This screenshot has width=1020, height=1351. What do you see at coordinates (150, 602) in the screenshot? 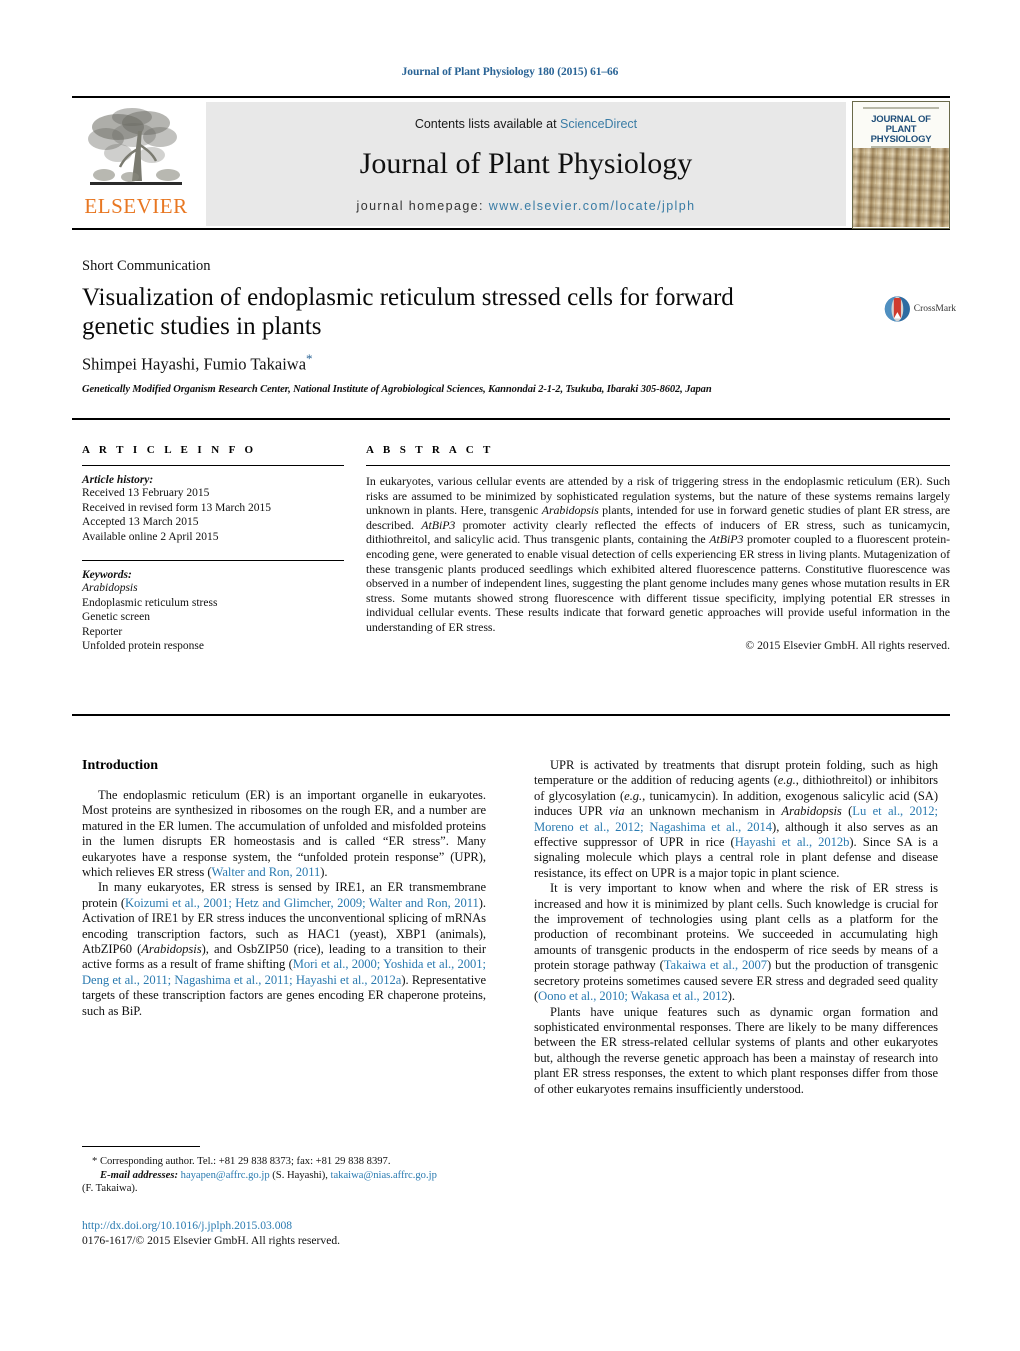
I see `keyword-item: Endoplasmic reticulum stress` at bounding box center [150, 602].